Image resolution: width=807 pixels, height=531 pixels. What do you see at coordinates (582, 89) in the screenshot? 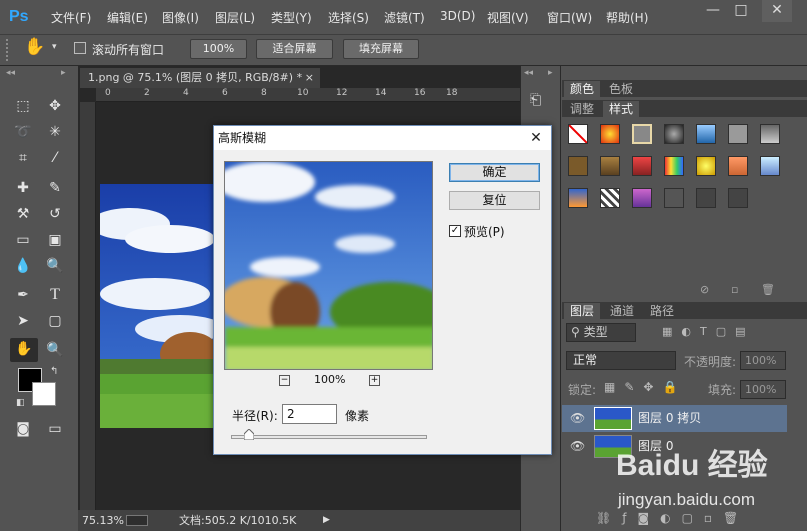
I see `tab-color: 颜色` at bounding box center [582, 89].